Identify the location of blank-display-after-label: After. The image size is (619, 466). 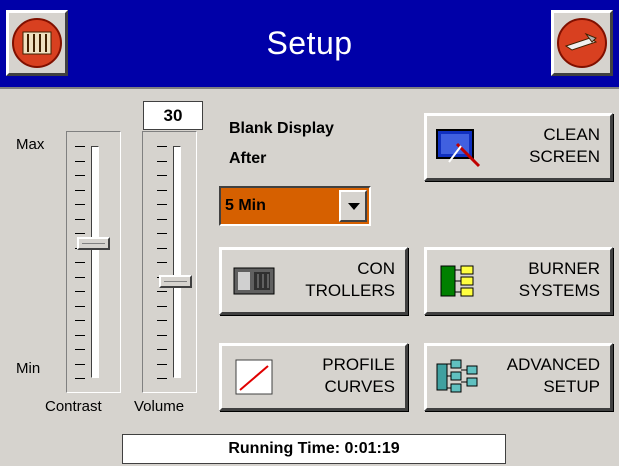
(248, 158).